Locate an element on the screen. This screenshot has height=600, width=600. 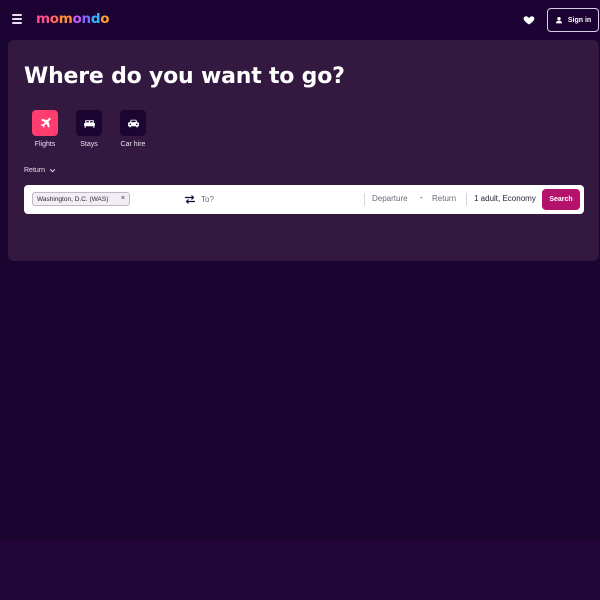
trip-type-label: Return is located at coordinates (35, 170).